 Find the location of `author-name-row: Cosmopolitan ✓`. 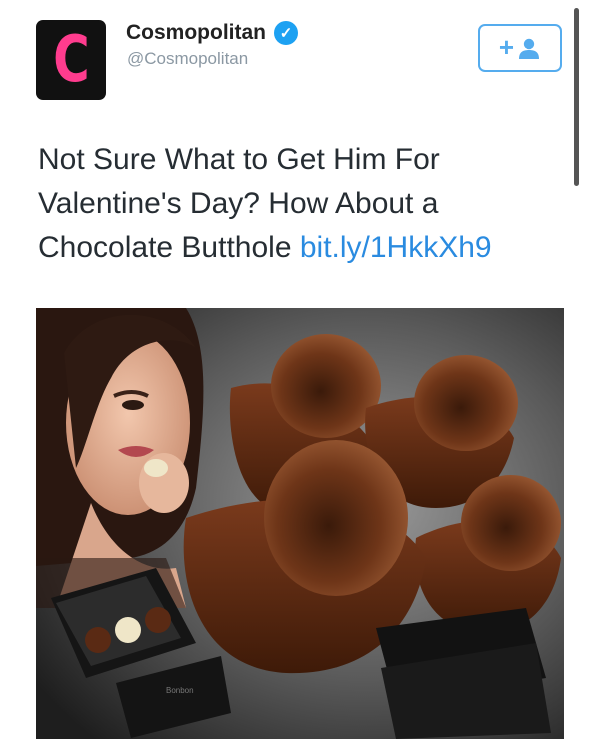

author-name-row: Cosmopolitan ✓ is located at coordinates (212, 33).